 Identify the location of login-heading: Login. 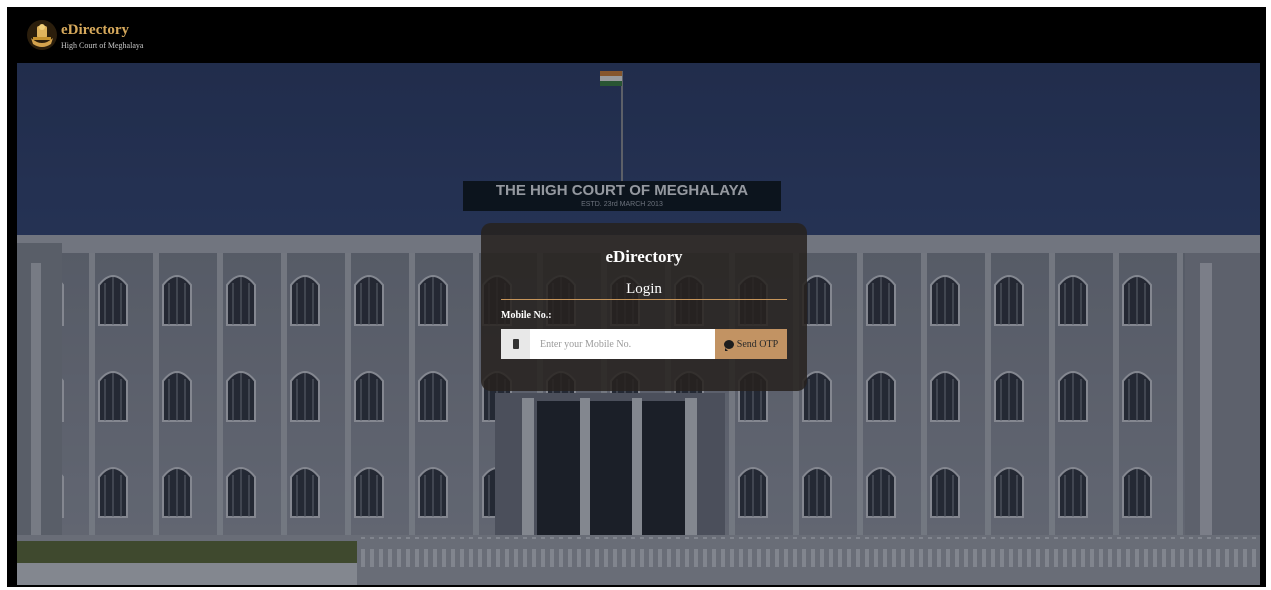
(644, 289).